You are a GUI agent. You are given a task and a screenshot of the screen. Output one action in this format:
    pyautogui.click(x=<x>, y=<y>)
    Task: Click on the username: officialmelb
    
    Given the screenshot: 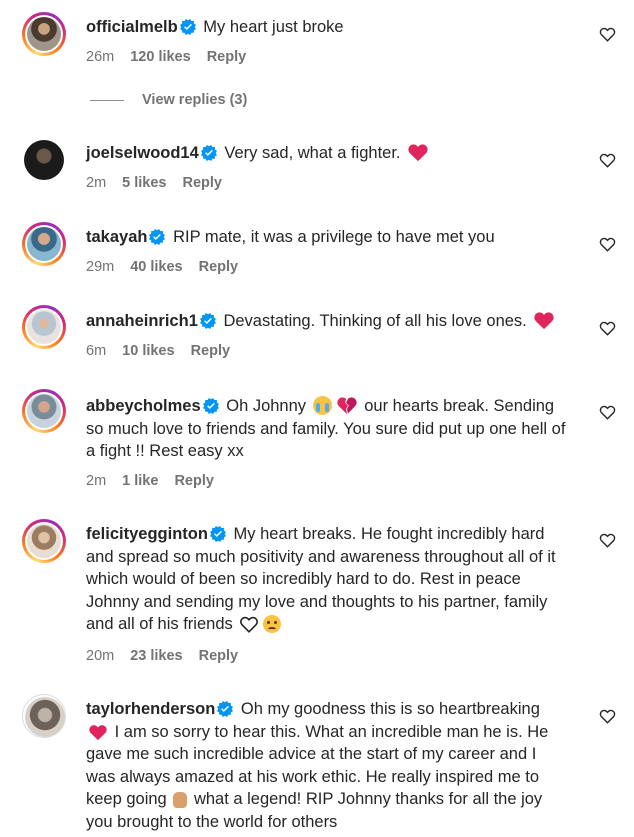 What is the action you would take?
    pyautogui.click(x=132, y=27)
    